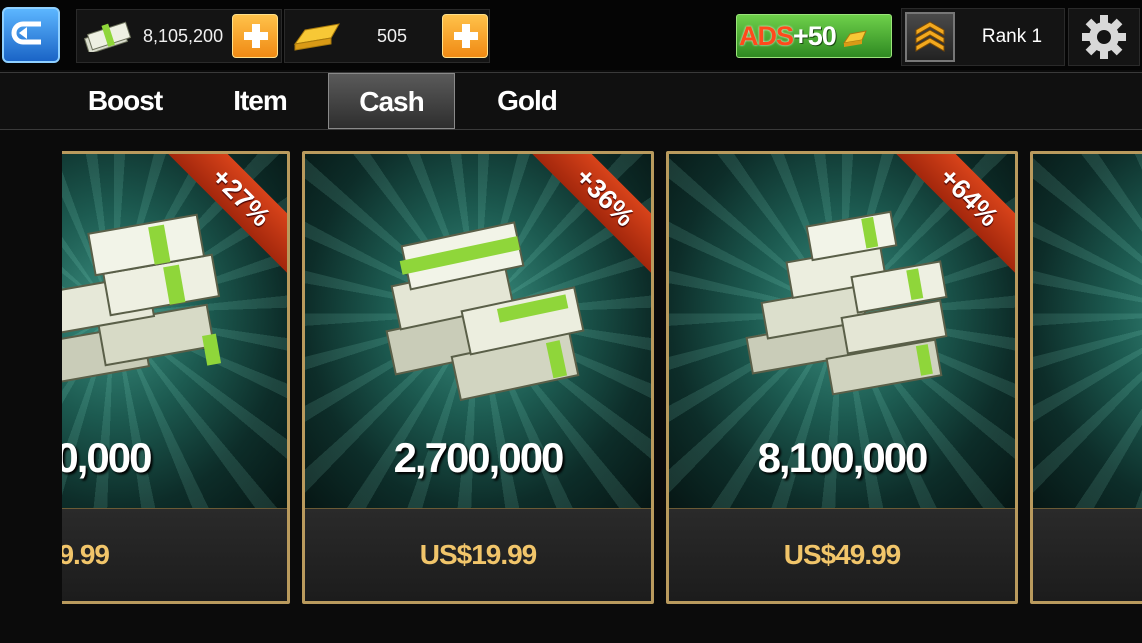 The height and width of the screenshot is (643, 1142). I want to click on offer-amount: 2,700,000, so click(479, 457).